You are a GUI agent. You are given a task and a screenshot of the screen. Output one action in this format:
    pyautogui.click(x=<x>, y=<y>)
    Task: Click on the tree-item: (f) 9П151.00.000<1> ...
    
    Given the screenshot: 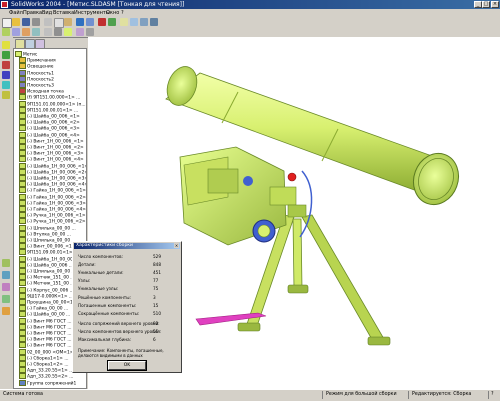 What is the action you would take?
    pyautogui.click(x=49, y=97)
    